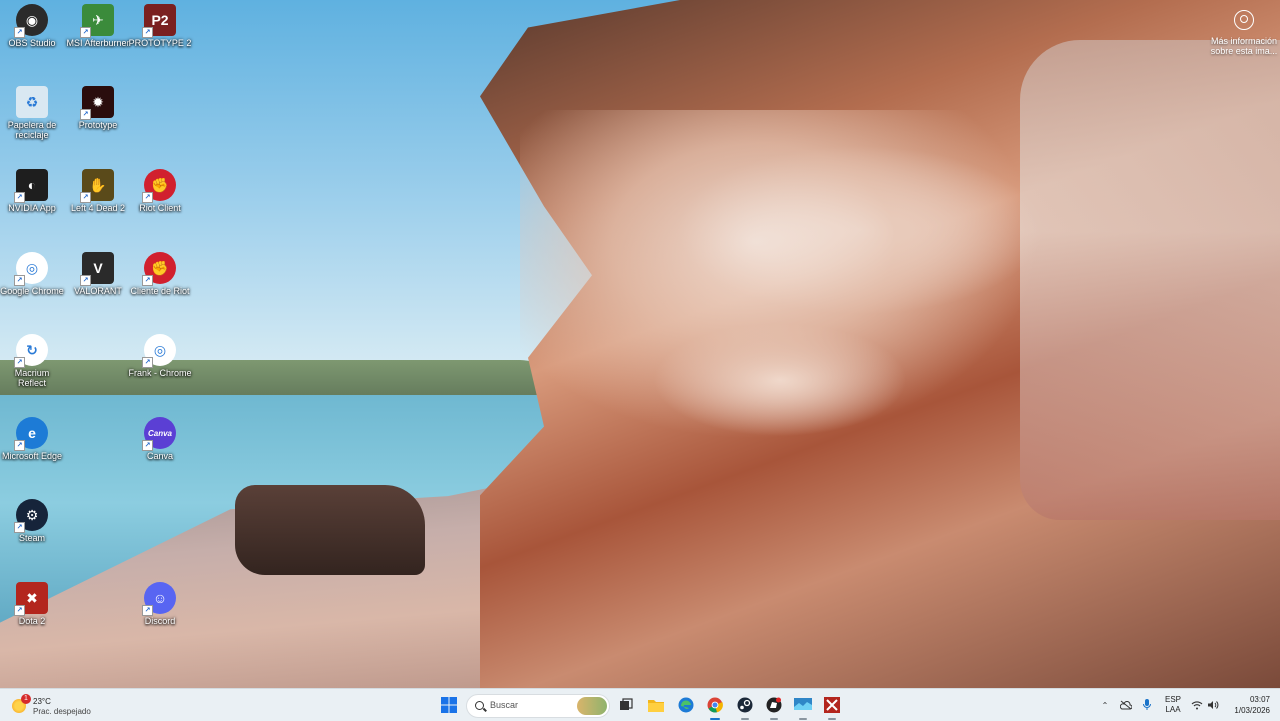 The width and height of the screenshot is (1280, 721). I want to click on desktop-icon-google-chrome: ◎ ↗ Google Chrome, so click(32, 274).